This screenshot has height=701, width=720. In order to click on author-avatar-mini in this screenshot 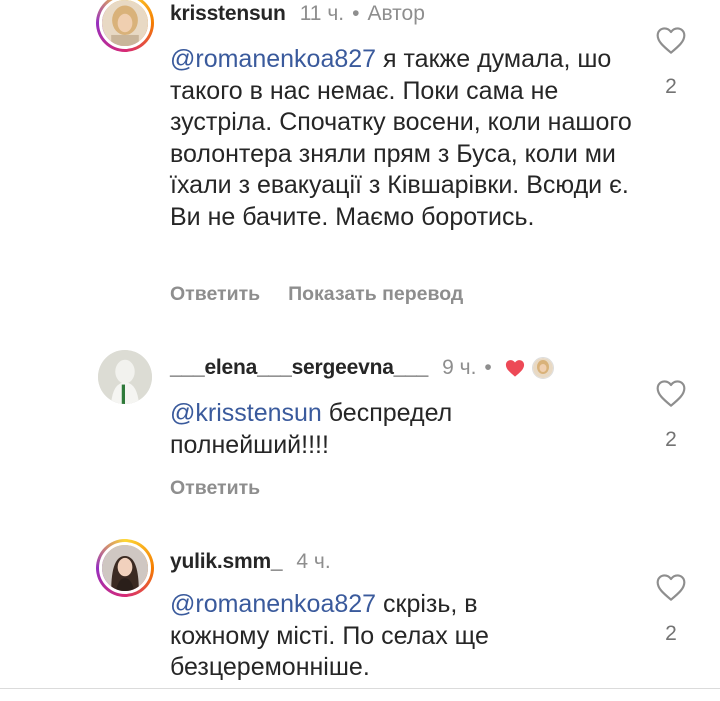, I will do `click(542, 368)`.